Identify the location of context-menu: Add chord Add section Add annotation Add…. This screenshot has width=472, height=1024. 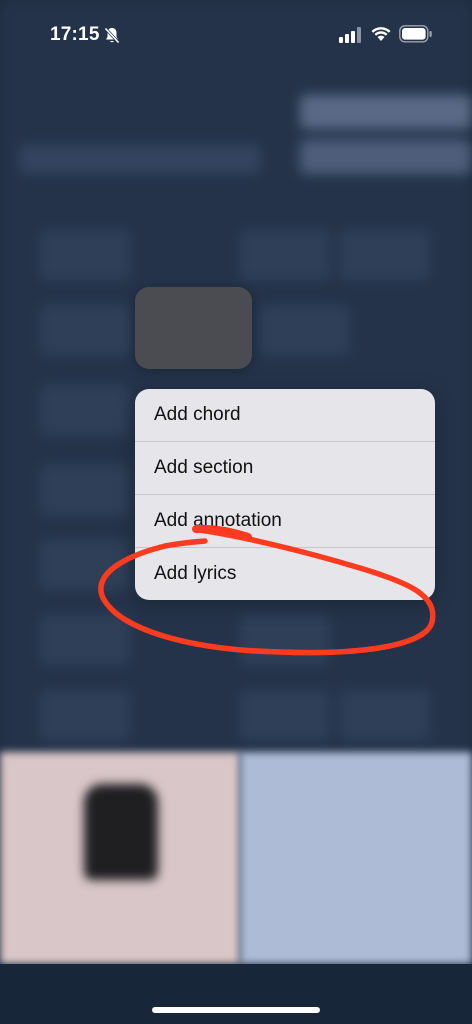
(285, 494).